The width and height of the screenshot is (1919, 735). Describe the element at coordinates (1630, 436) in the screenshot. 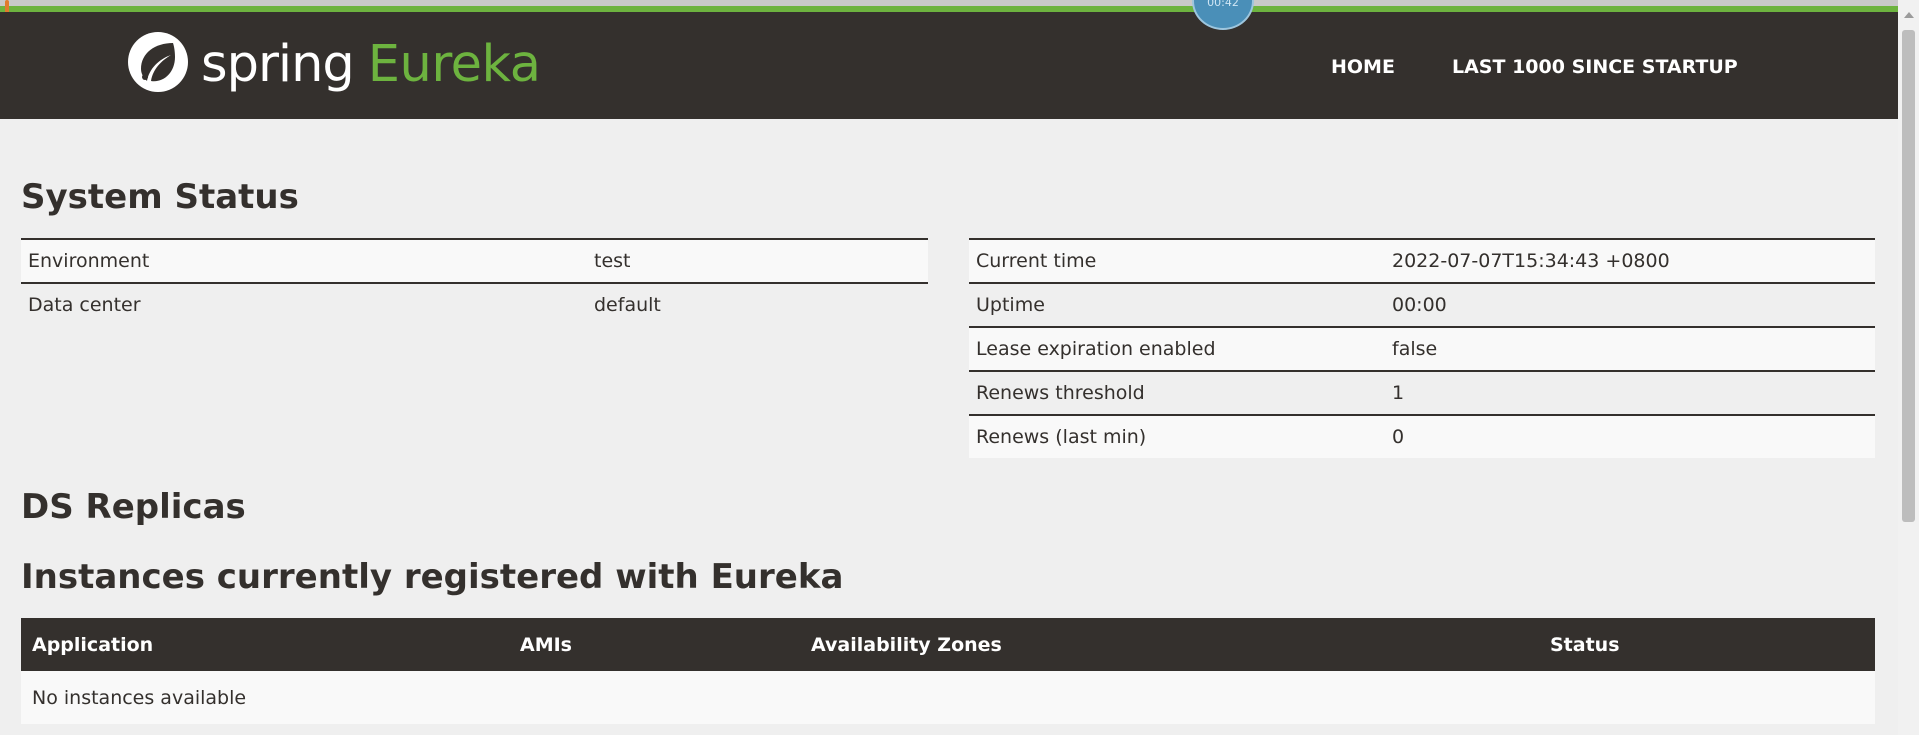

I see `status-value: 0` at that location.